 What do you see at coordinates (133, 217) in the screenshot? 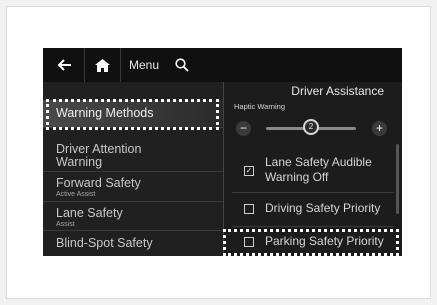
I see `menu-item-lane-safety: Lane Safety Assist` at bounding box center [133, 217].